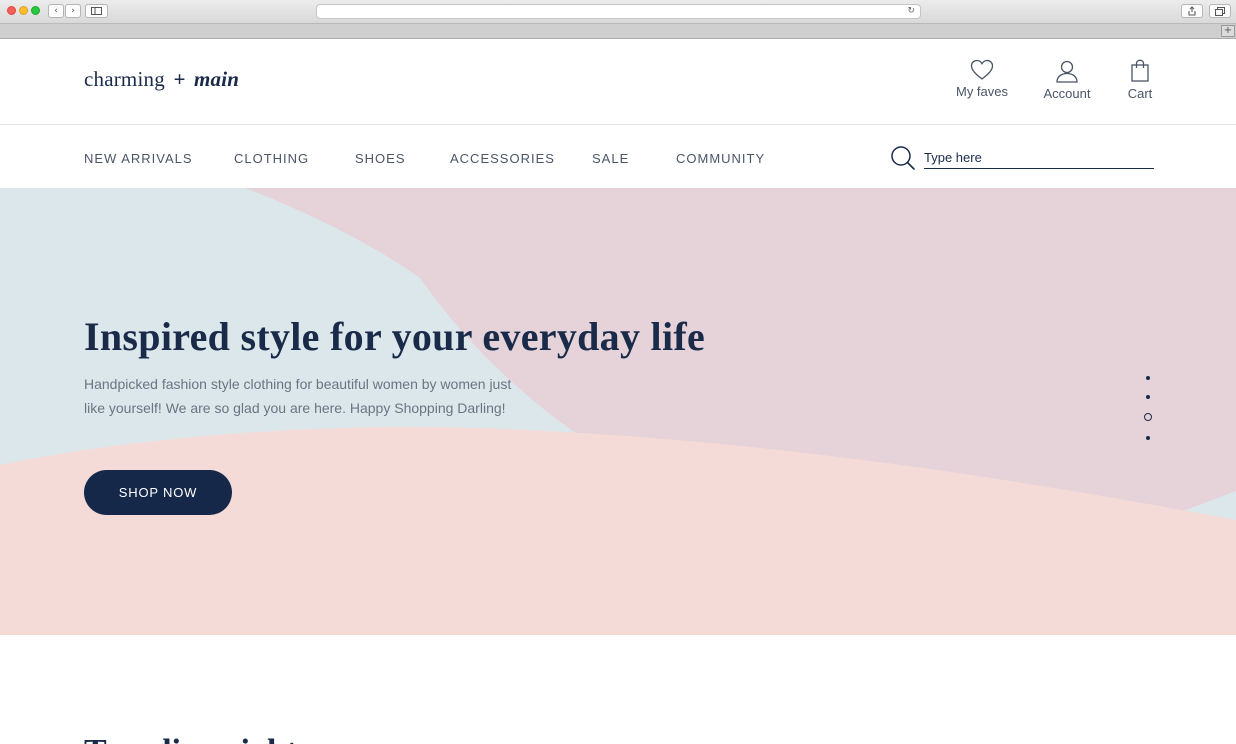 This screenshot has height=744, width=1236. I want to click on shop-now-button: SHOP NOW, so click(158, 492).